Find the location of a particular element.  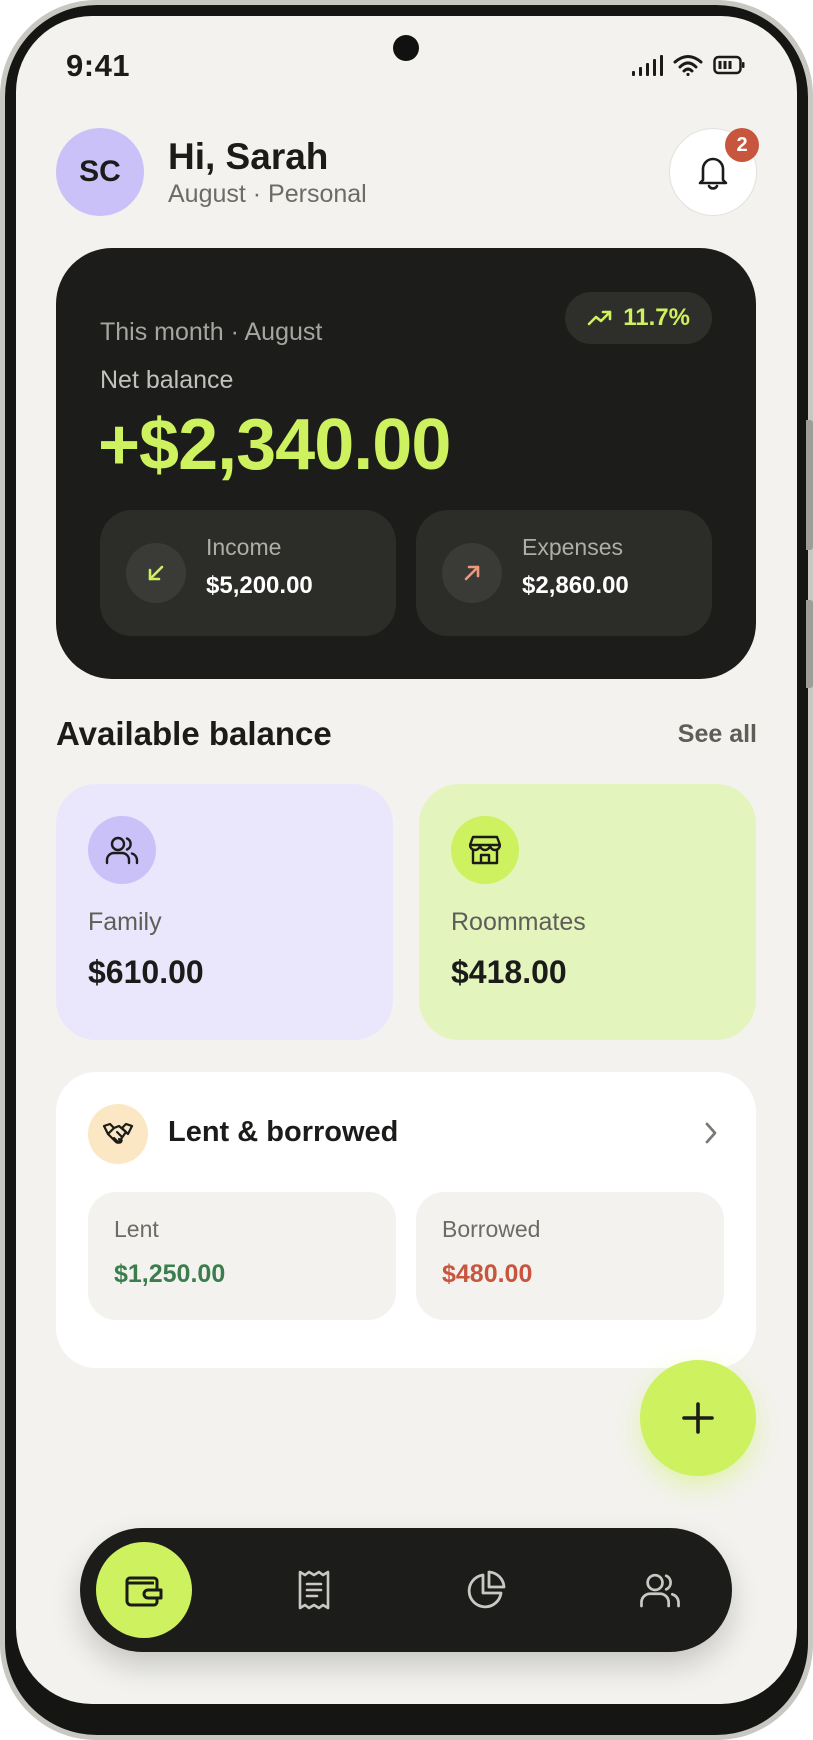

wallet-card-family: Family $610.00 is located at coordinates (224, 912).